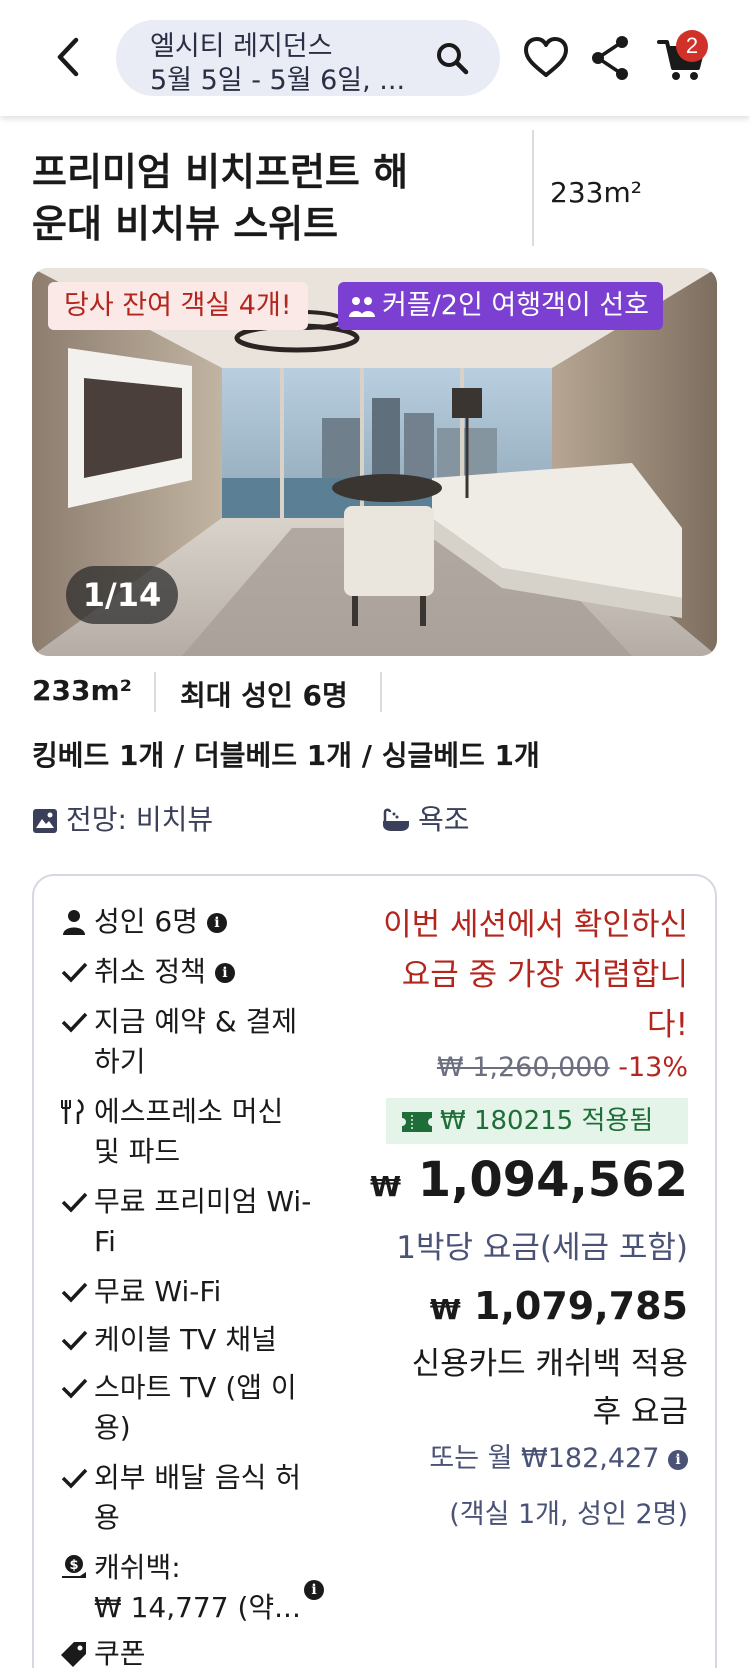 The width and height of the screenshot is (750, 1668). I want to click on amenity-premium-wifi-line2: Fi, so click(105, 1241).